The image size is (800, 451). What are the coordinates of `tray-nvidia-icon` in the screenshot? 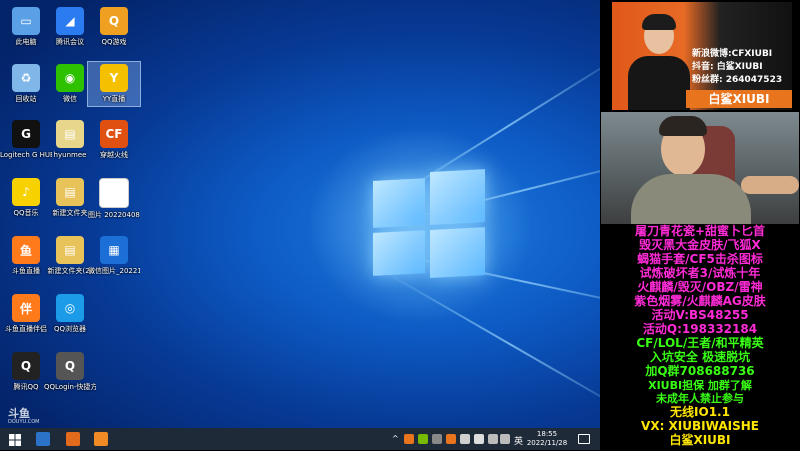 It's located at (423, 439).